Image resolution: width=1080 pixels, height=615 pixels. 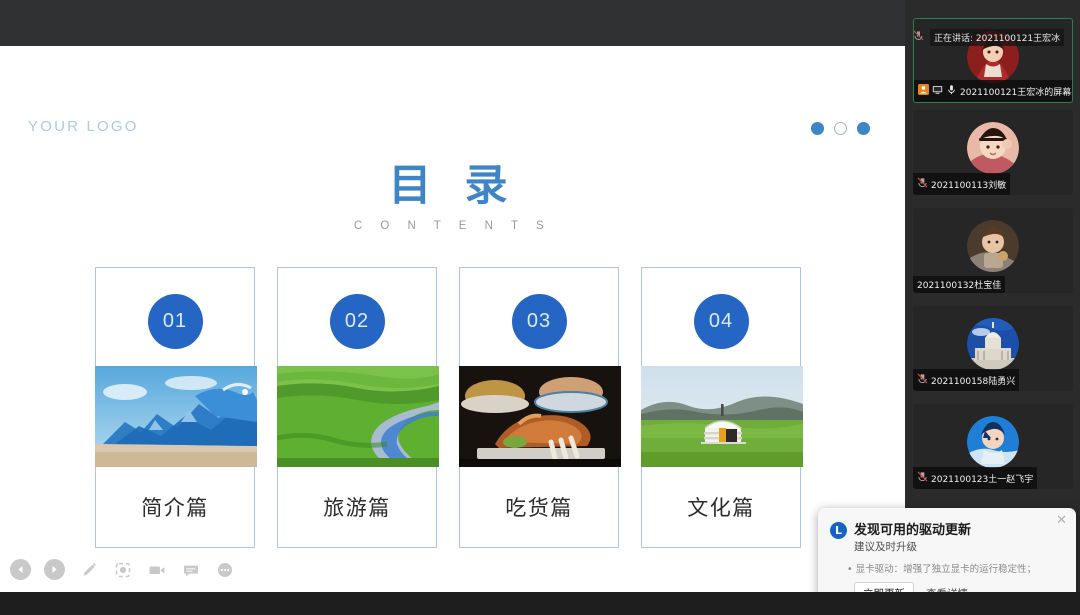 I want to click on blue-anime-boy-avatar, so click(x=993, y=442).